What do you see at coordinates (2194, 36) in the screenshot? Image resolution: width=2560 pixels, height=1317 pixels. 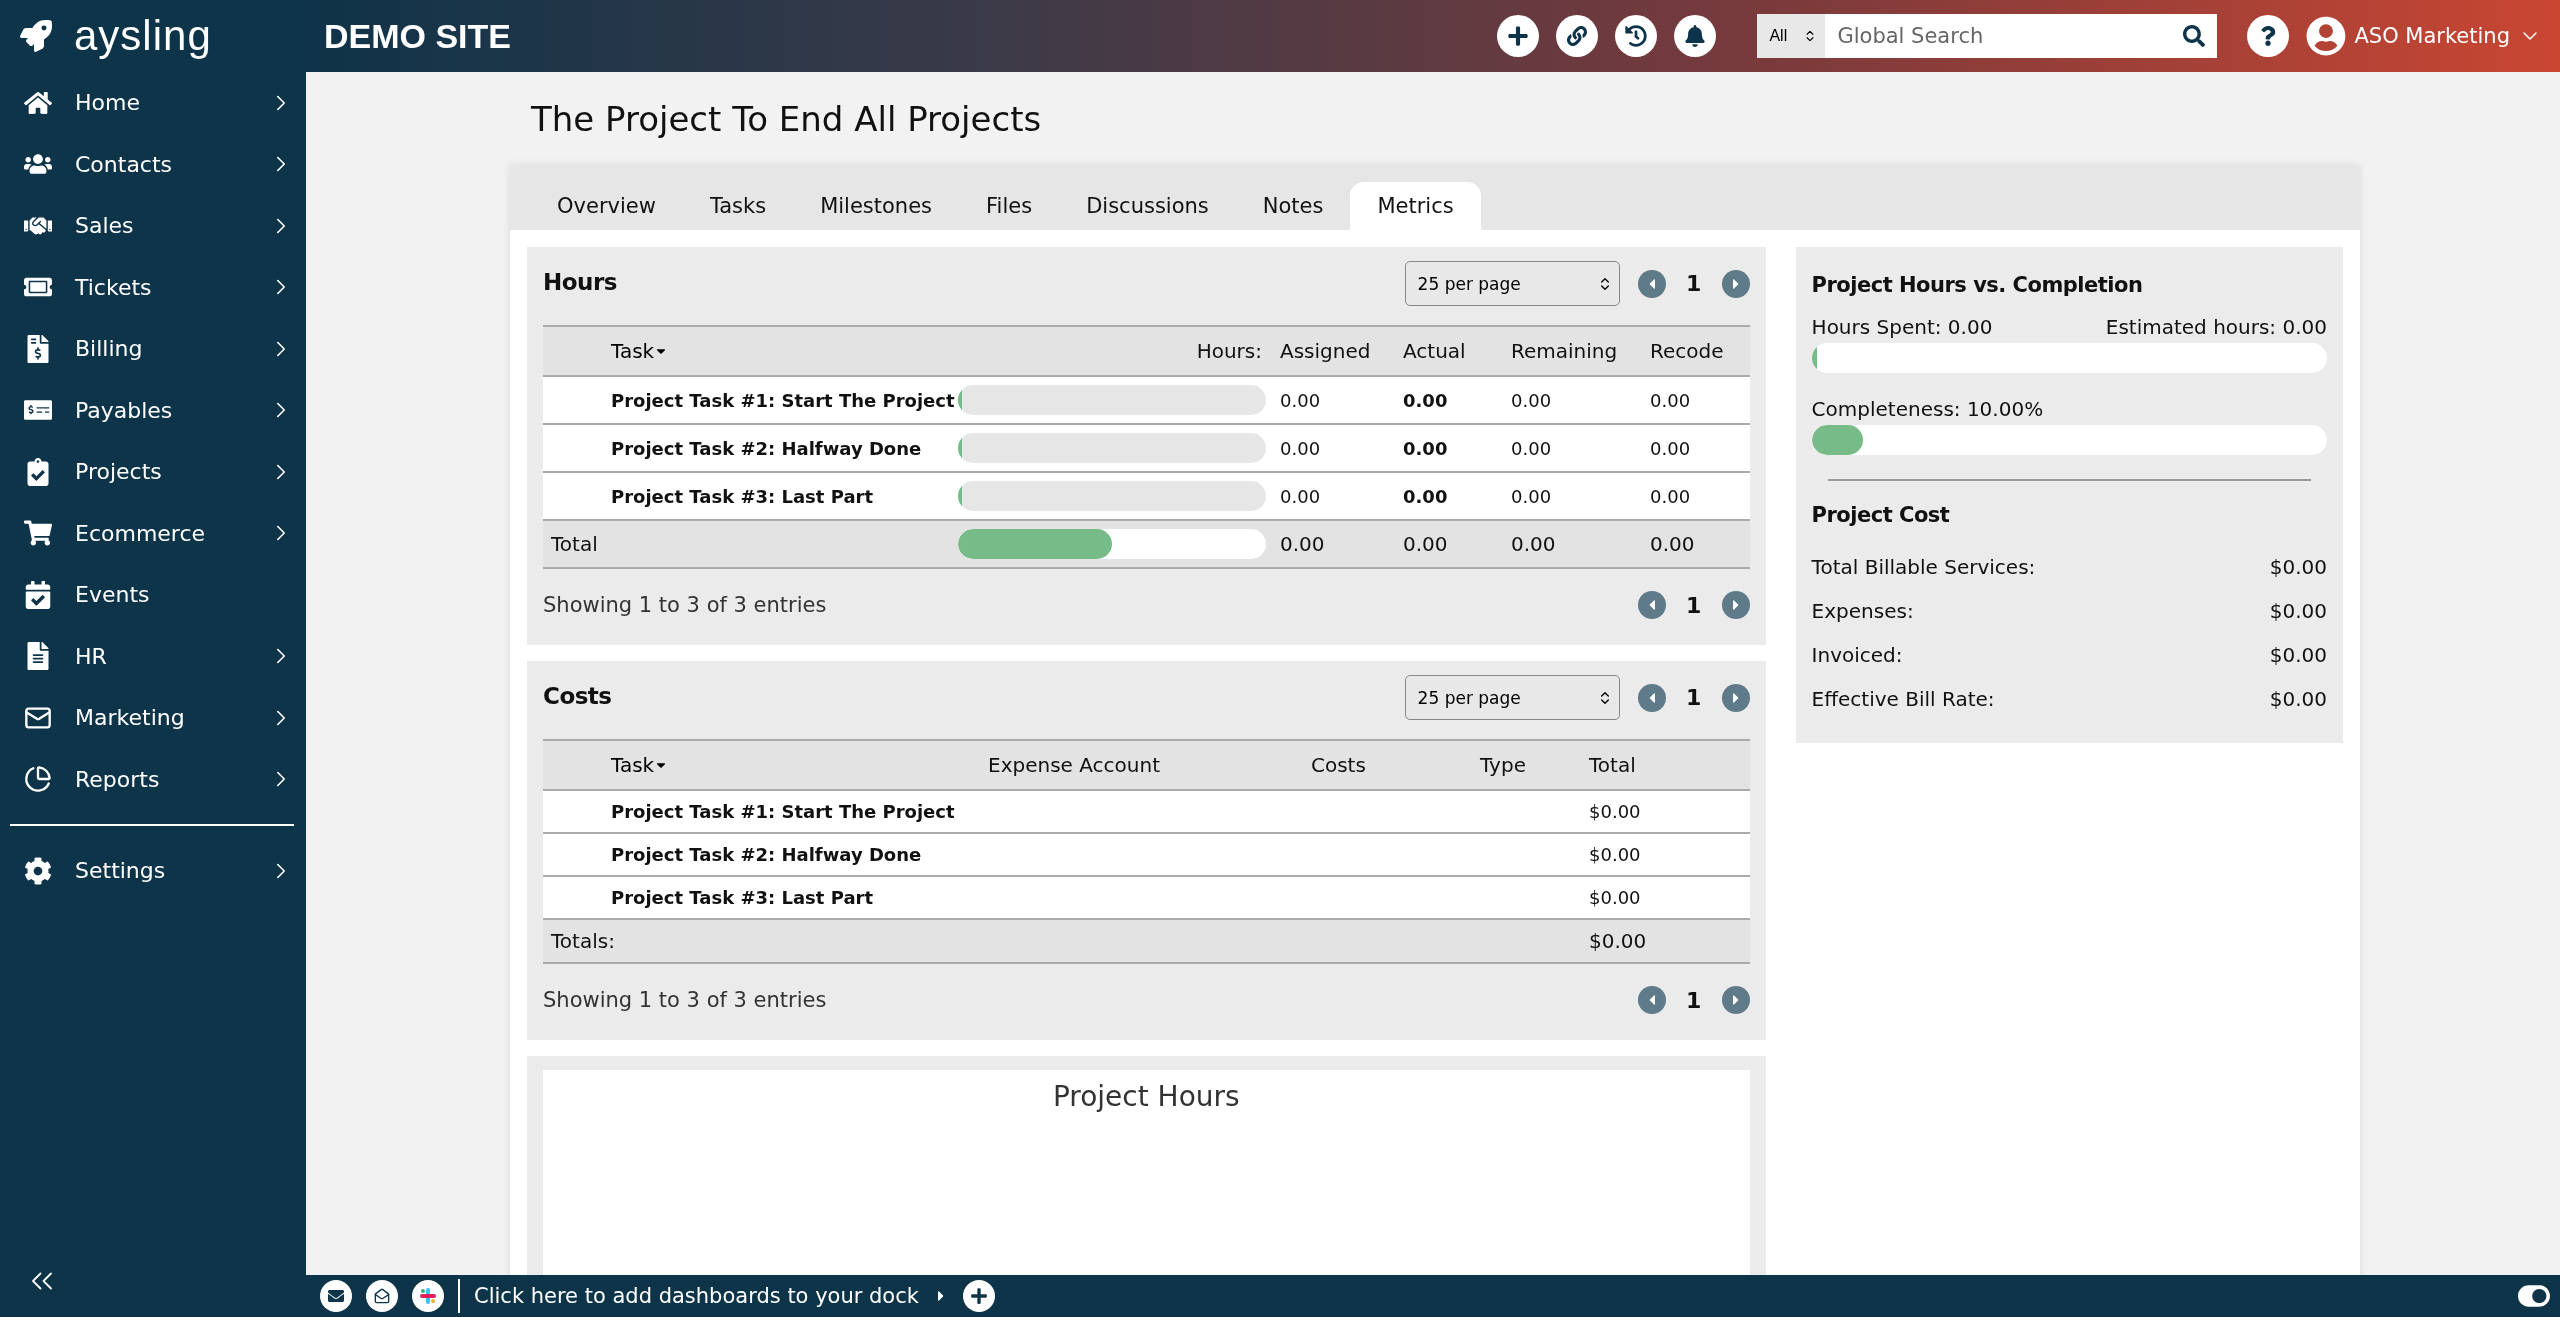 I see `search-icon` at bounding box center [2194, 36].